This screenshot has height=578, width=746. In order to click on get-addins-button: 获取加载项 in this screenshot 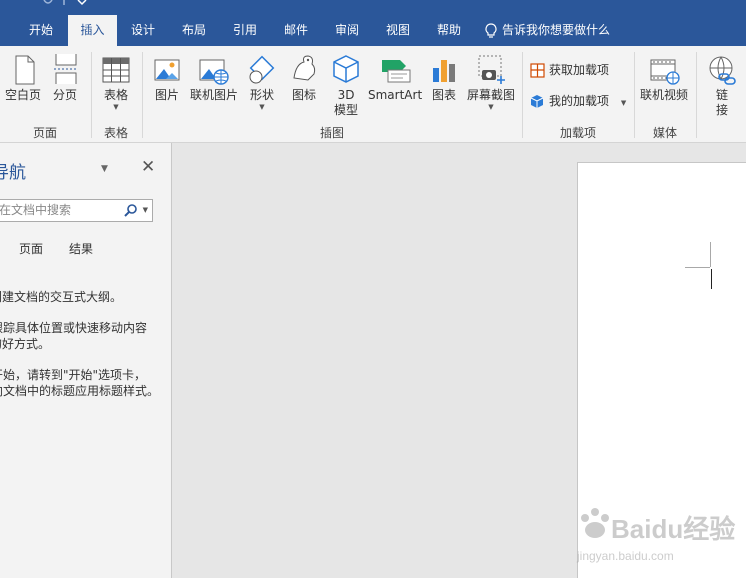, I will do `click(569, 70)`.